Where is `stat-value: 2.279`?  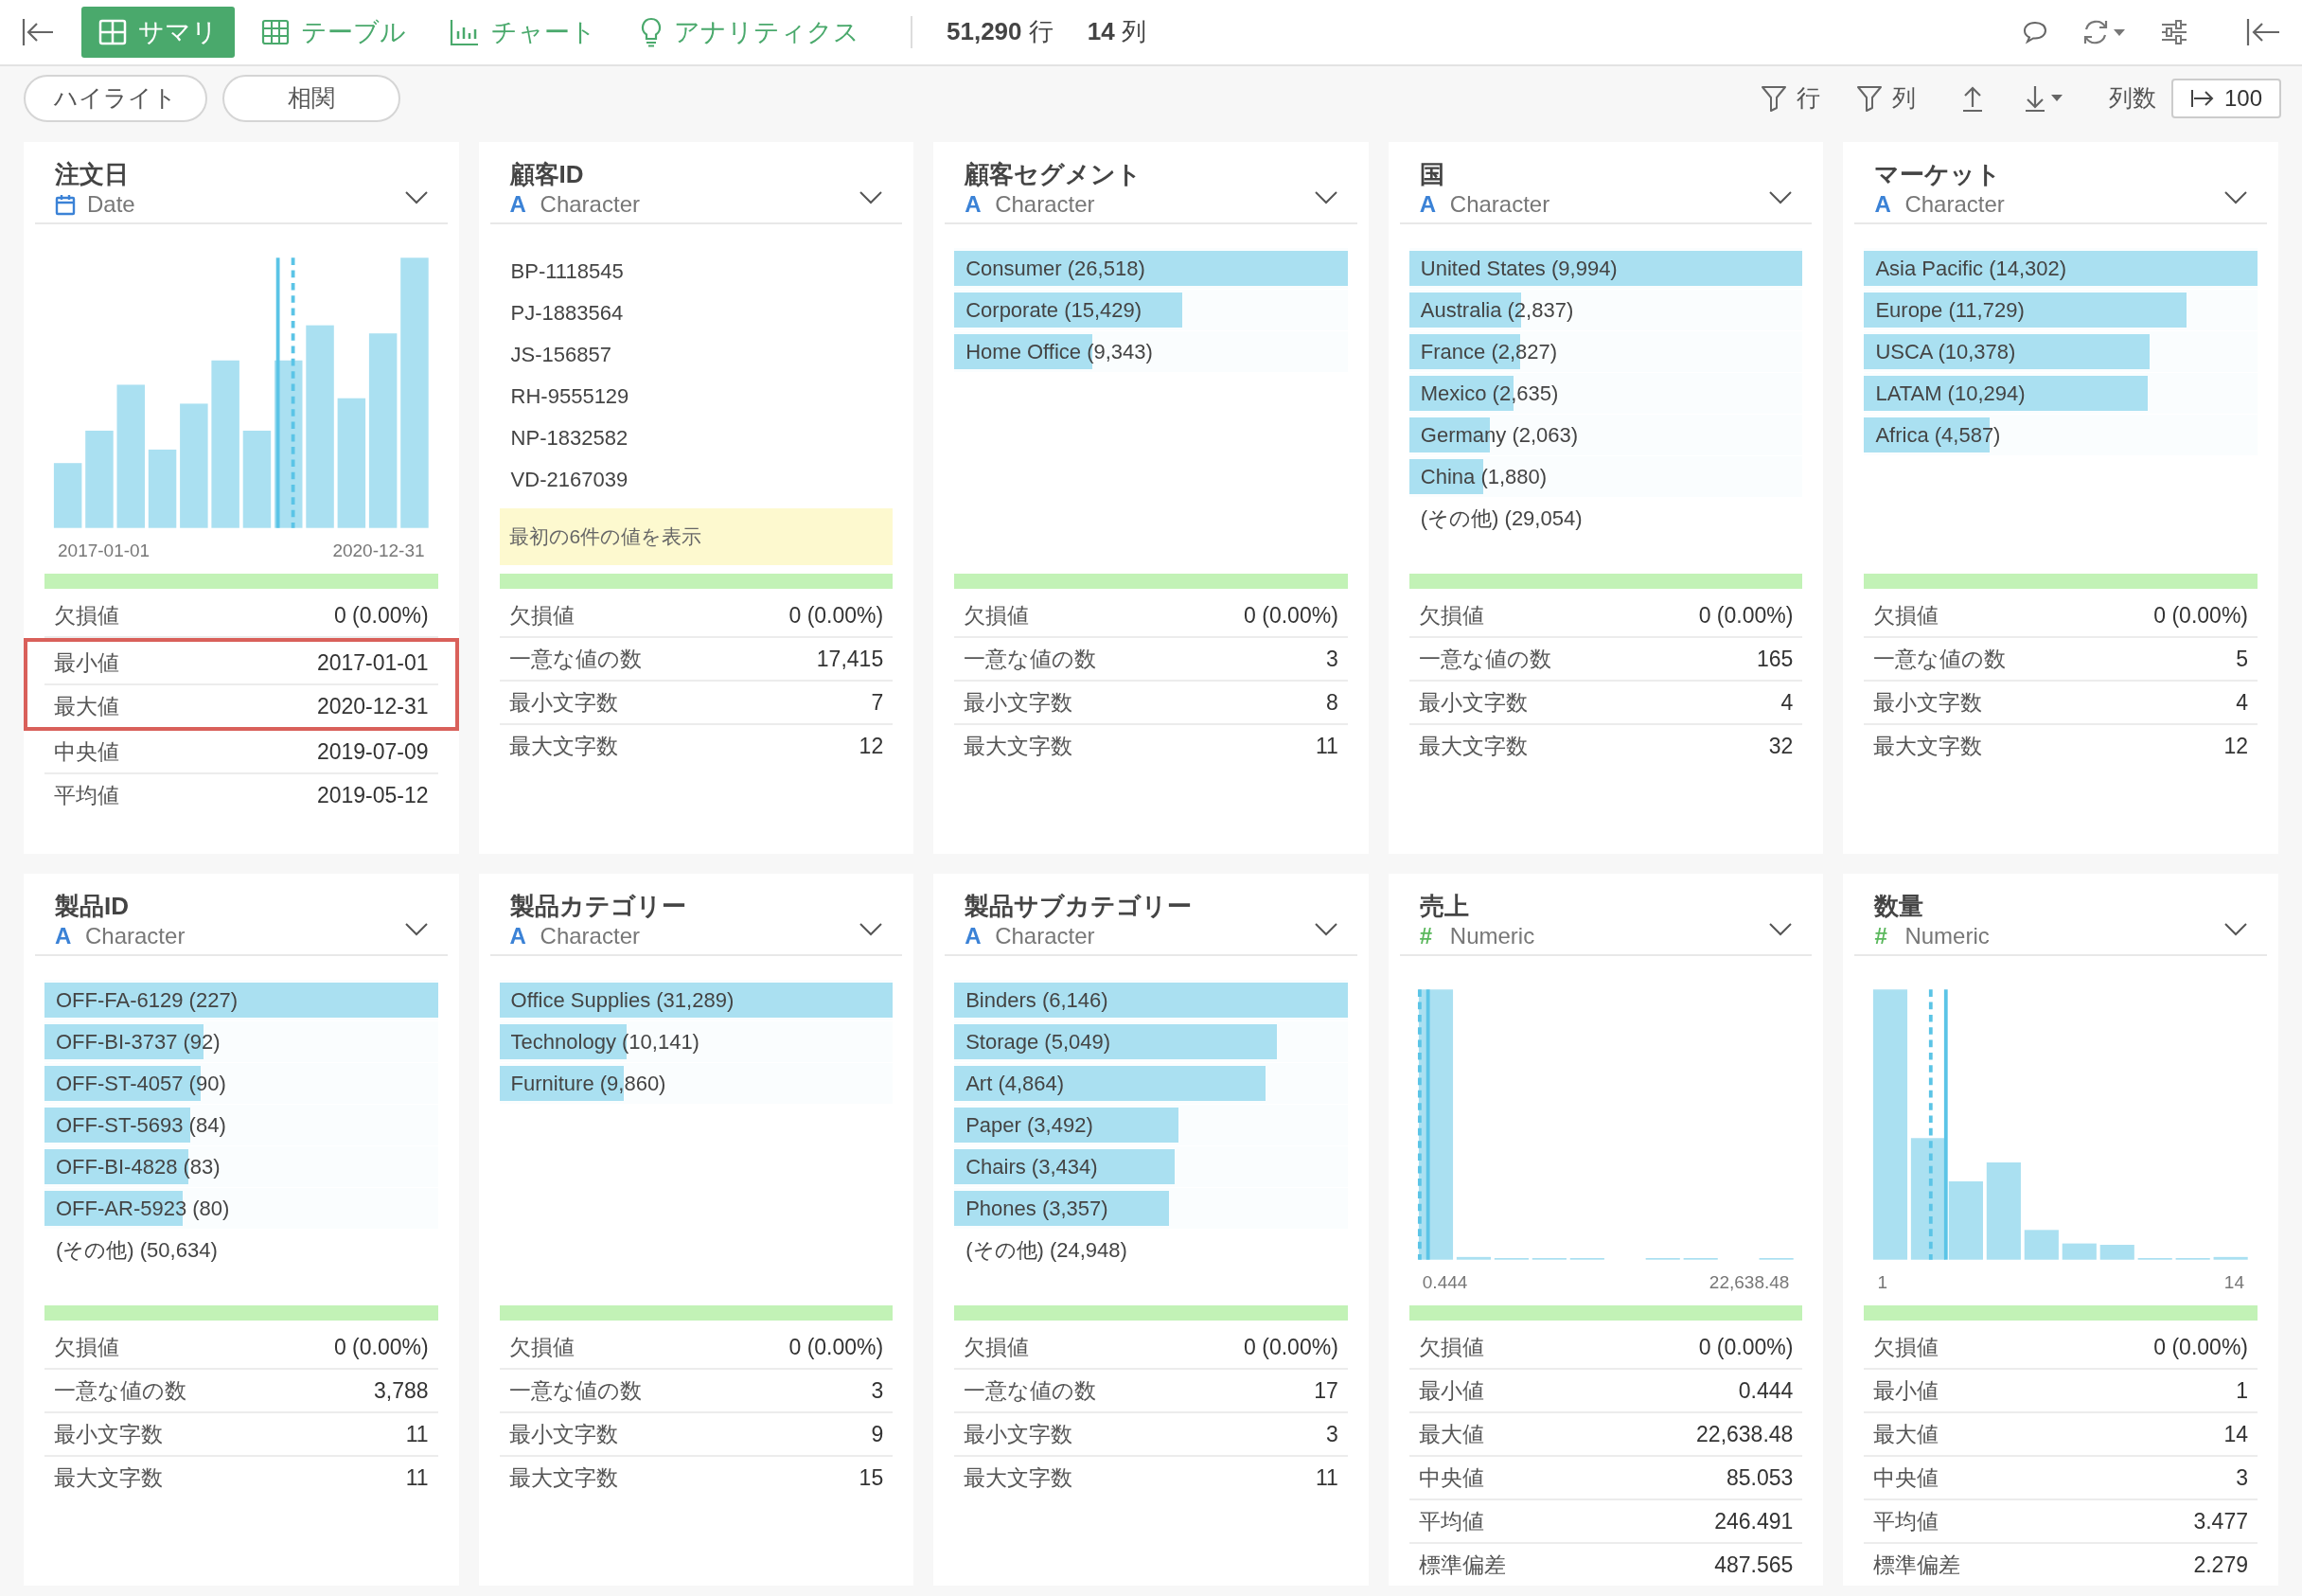
stat-value: 2.279 is located at coordinates (2220, 1565).